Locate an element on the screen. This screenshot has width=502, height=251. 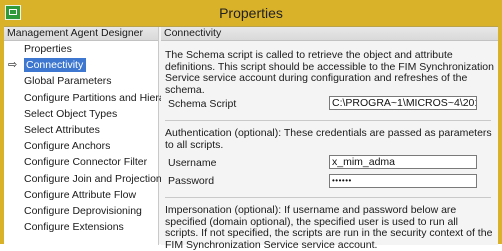
nav-item-properties: Properties is located at coordinates (81, 49).